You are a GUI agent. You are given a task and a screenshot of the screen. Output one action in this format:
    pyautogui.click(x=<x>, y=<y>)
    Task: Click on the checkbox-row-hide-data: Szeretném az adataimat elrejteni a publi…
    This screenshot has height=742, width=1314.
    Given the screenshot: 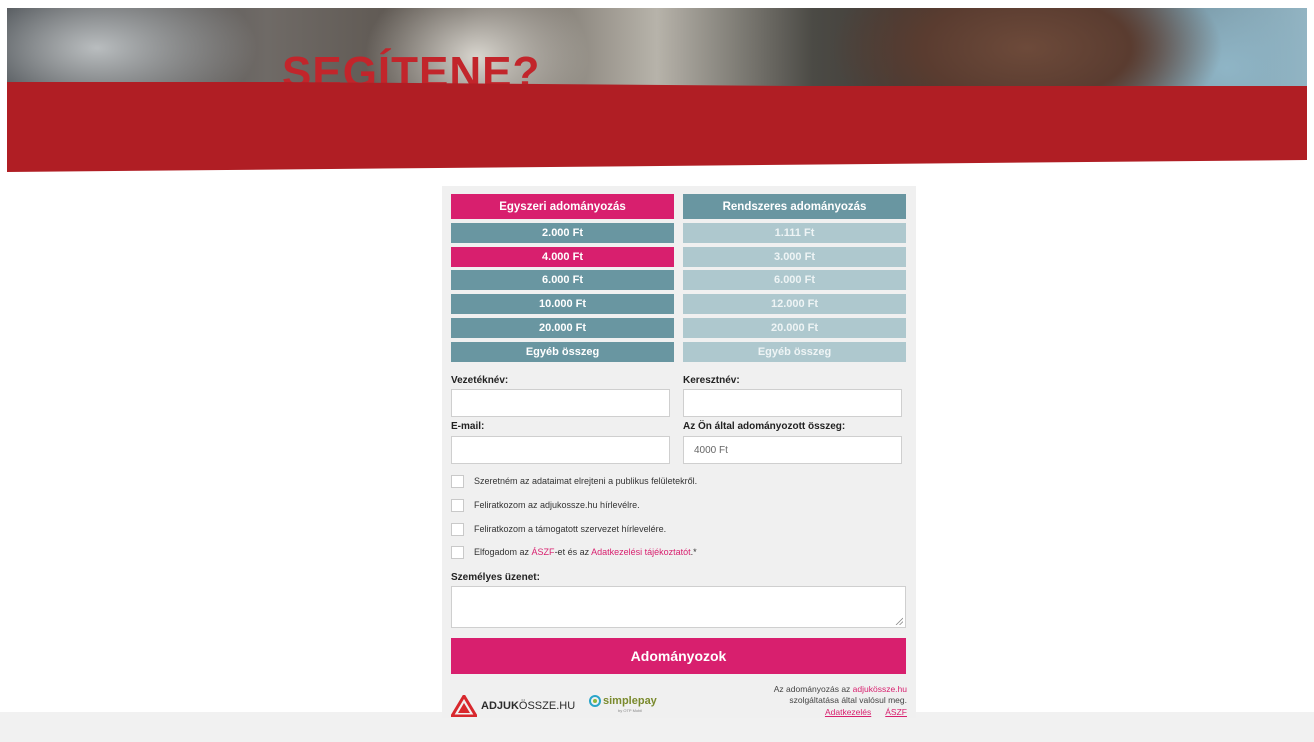 What is the action you would take?
    pyautogui.click(x=574, y=481)
    